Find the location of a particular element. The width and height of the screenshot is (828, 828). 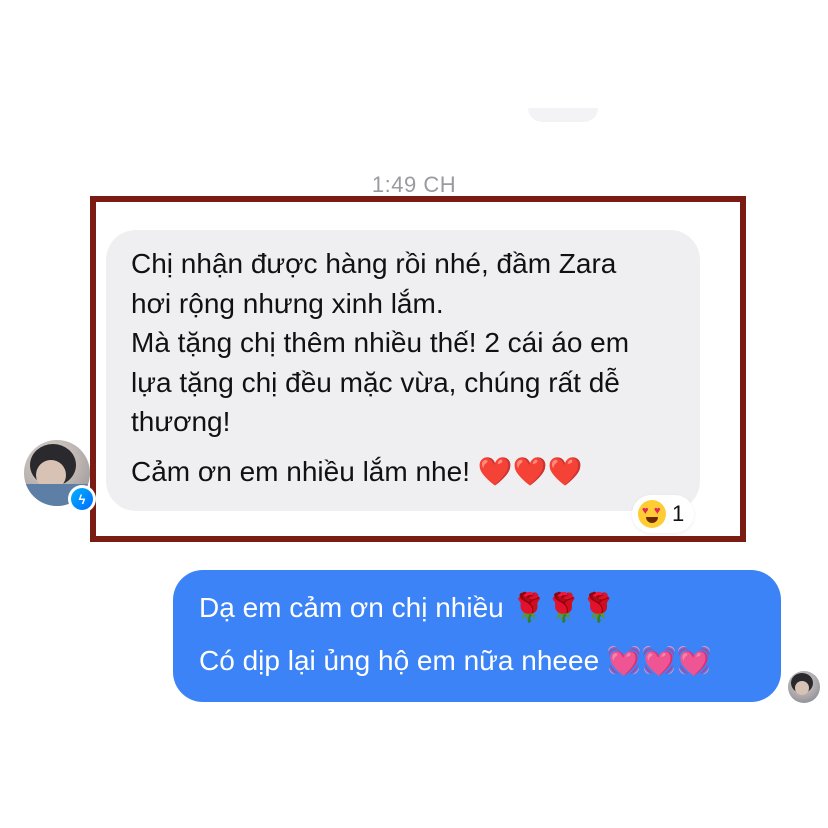

message-reaction: ♥ ♥ 1 is located at coordinates (663, 514).